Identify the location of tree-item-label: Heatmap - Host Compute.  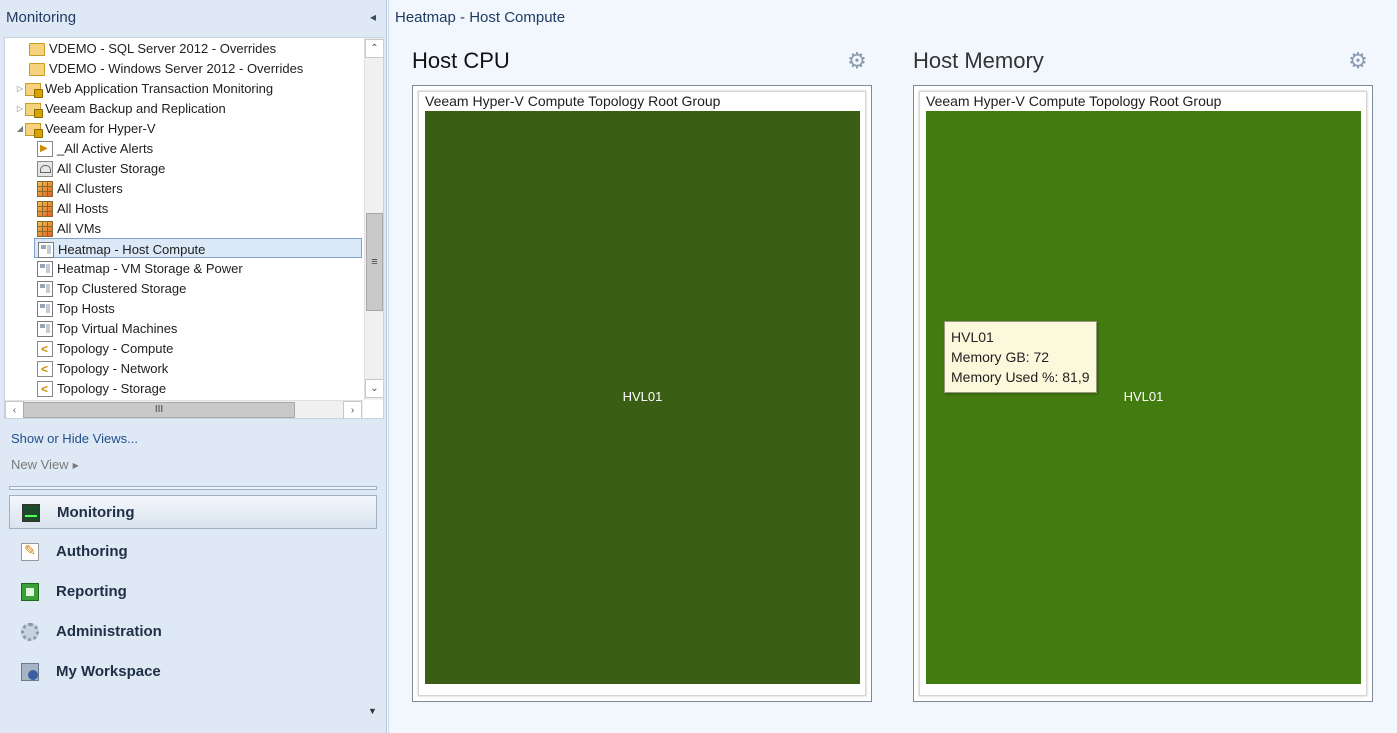
(132, 249).